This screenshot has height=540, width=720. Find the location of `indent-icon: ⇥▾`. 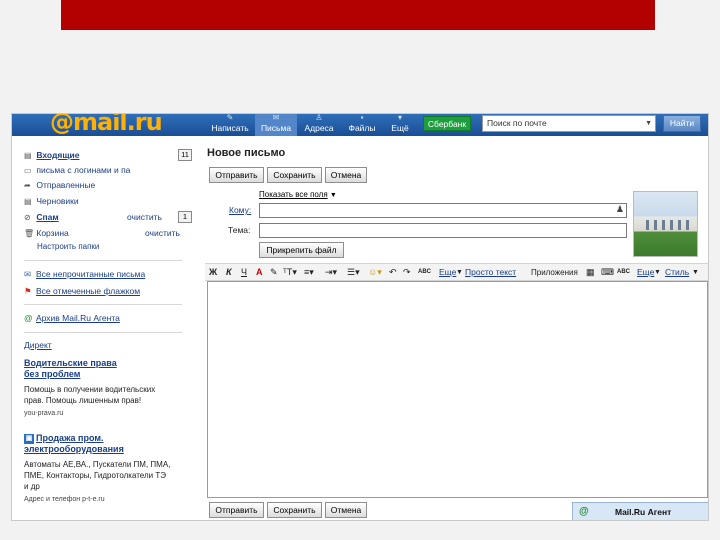

indent-icon: ⇥▾ is located at coordinates (331, 272).